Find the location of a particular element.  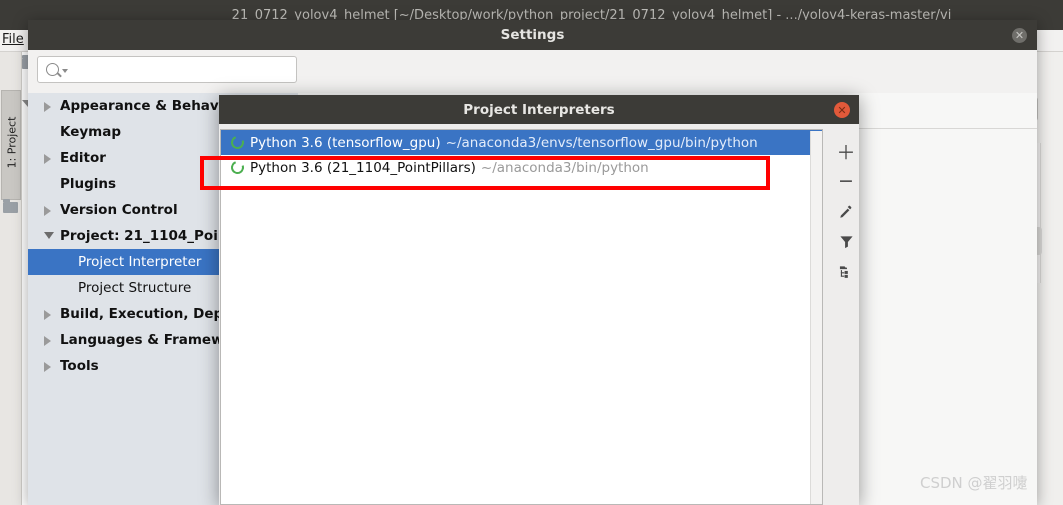

menu-file-label: File is located at coordinates (13, 39).